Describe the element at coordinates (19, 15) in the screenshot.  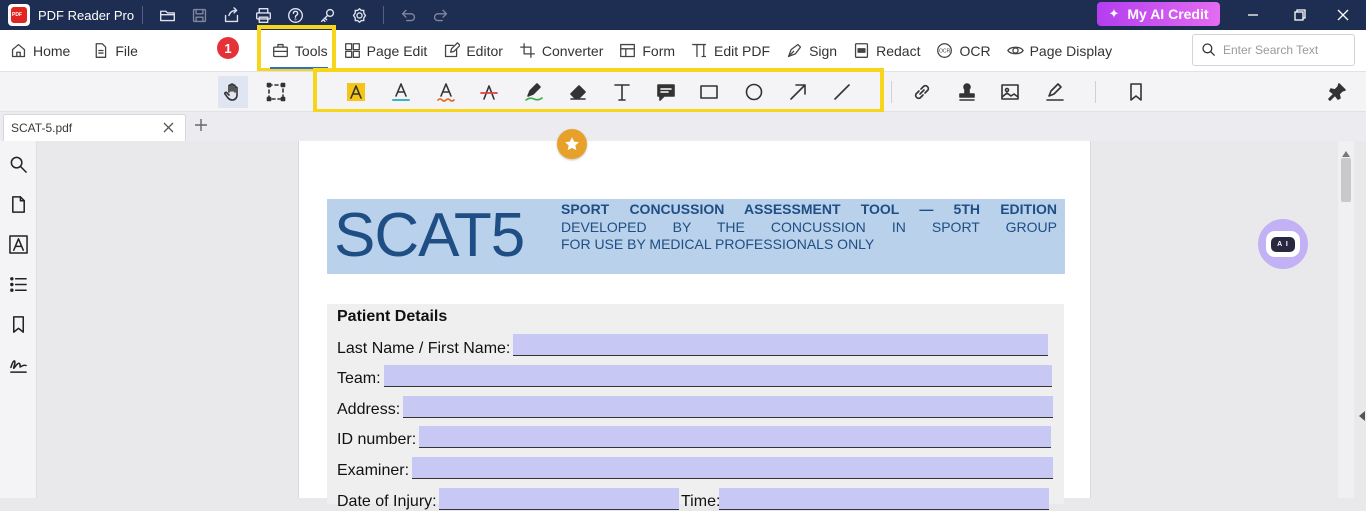
I see `app-logo-icon` at that location.